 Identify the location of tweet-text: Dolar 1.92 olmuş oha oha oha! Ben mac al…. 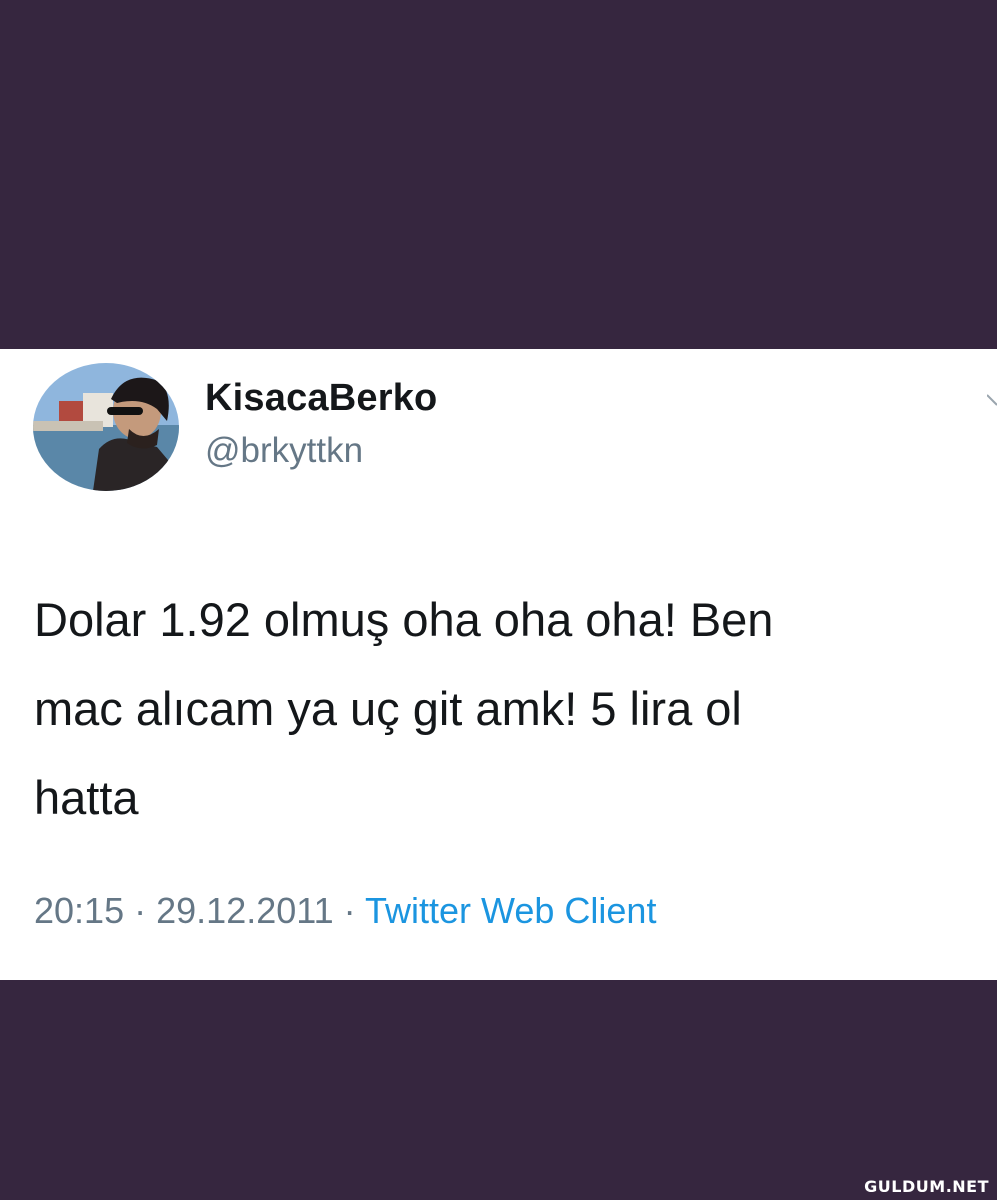
(404, 708).